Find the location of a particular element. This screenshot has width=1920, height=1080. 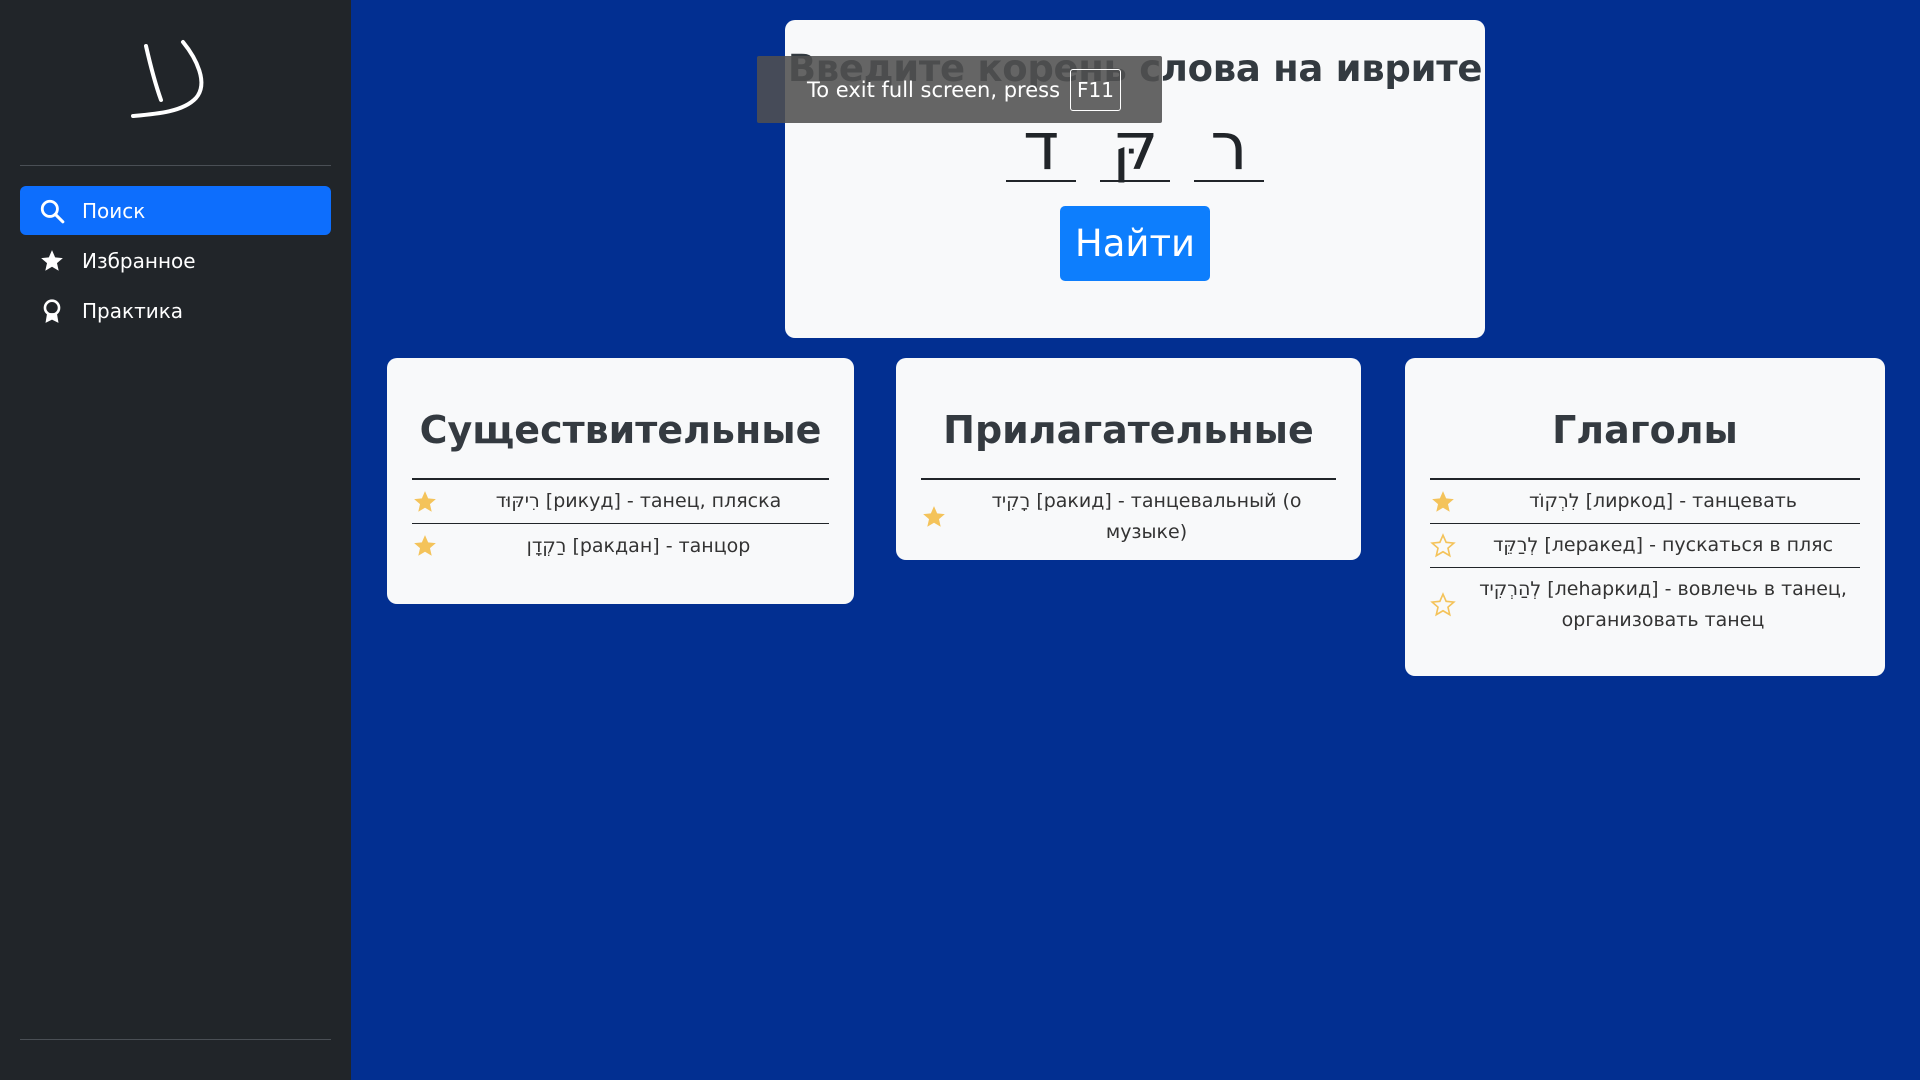

fullscreen-exit-toast: To exit full screen, press F11 is located at coordinates (959, 89).